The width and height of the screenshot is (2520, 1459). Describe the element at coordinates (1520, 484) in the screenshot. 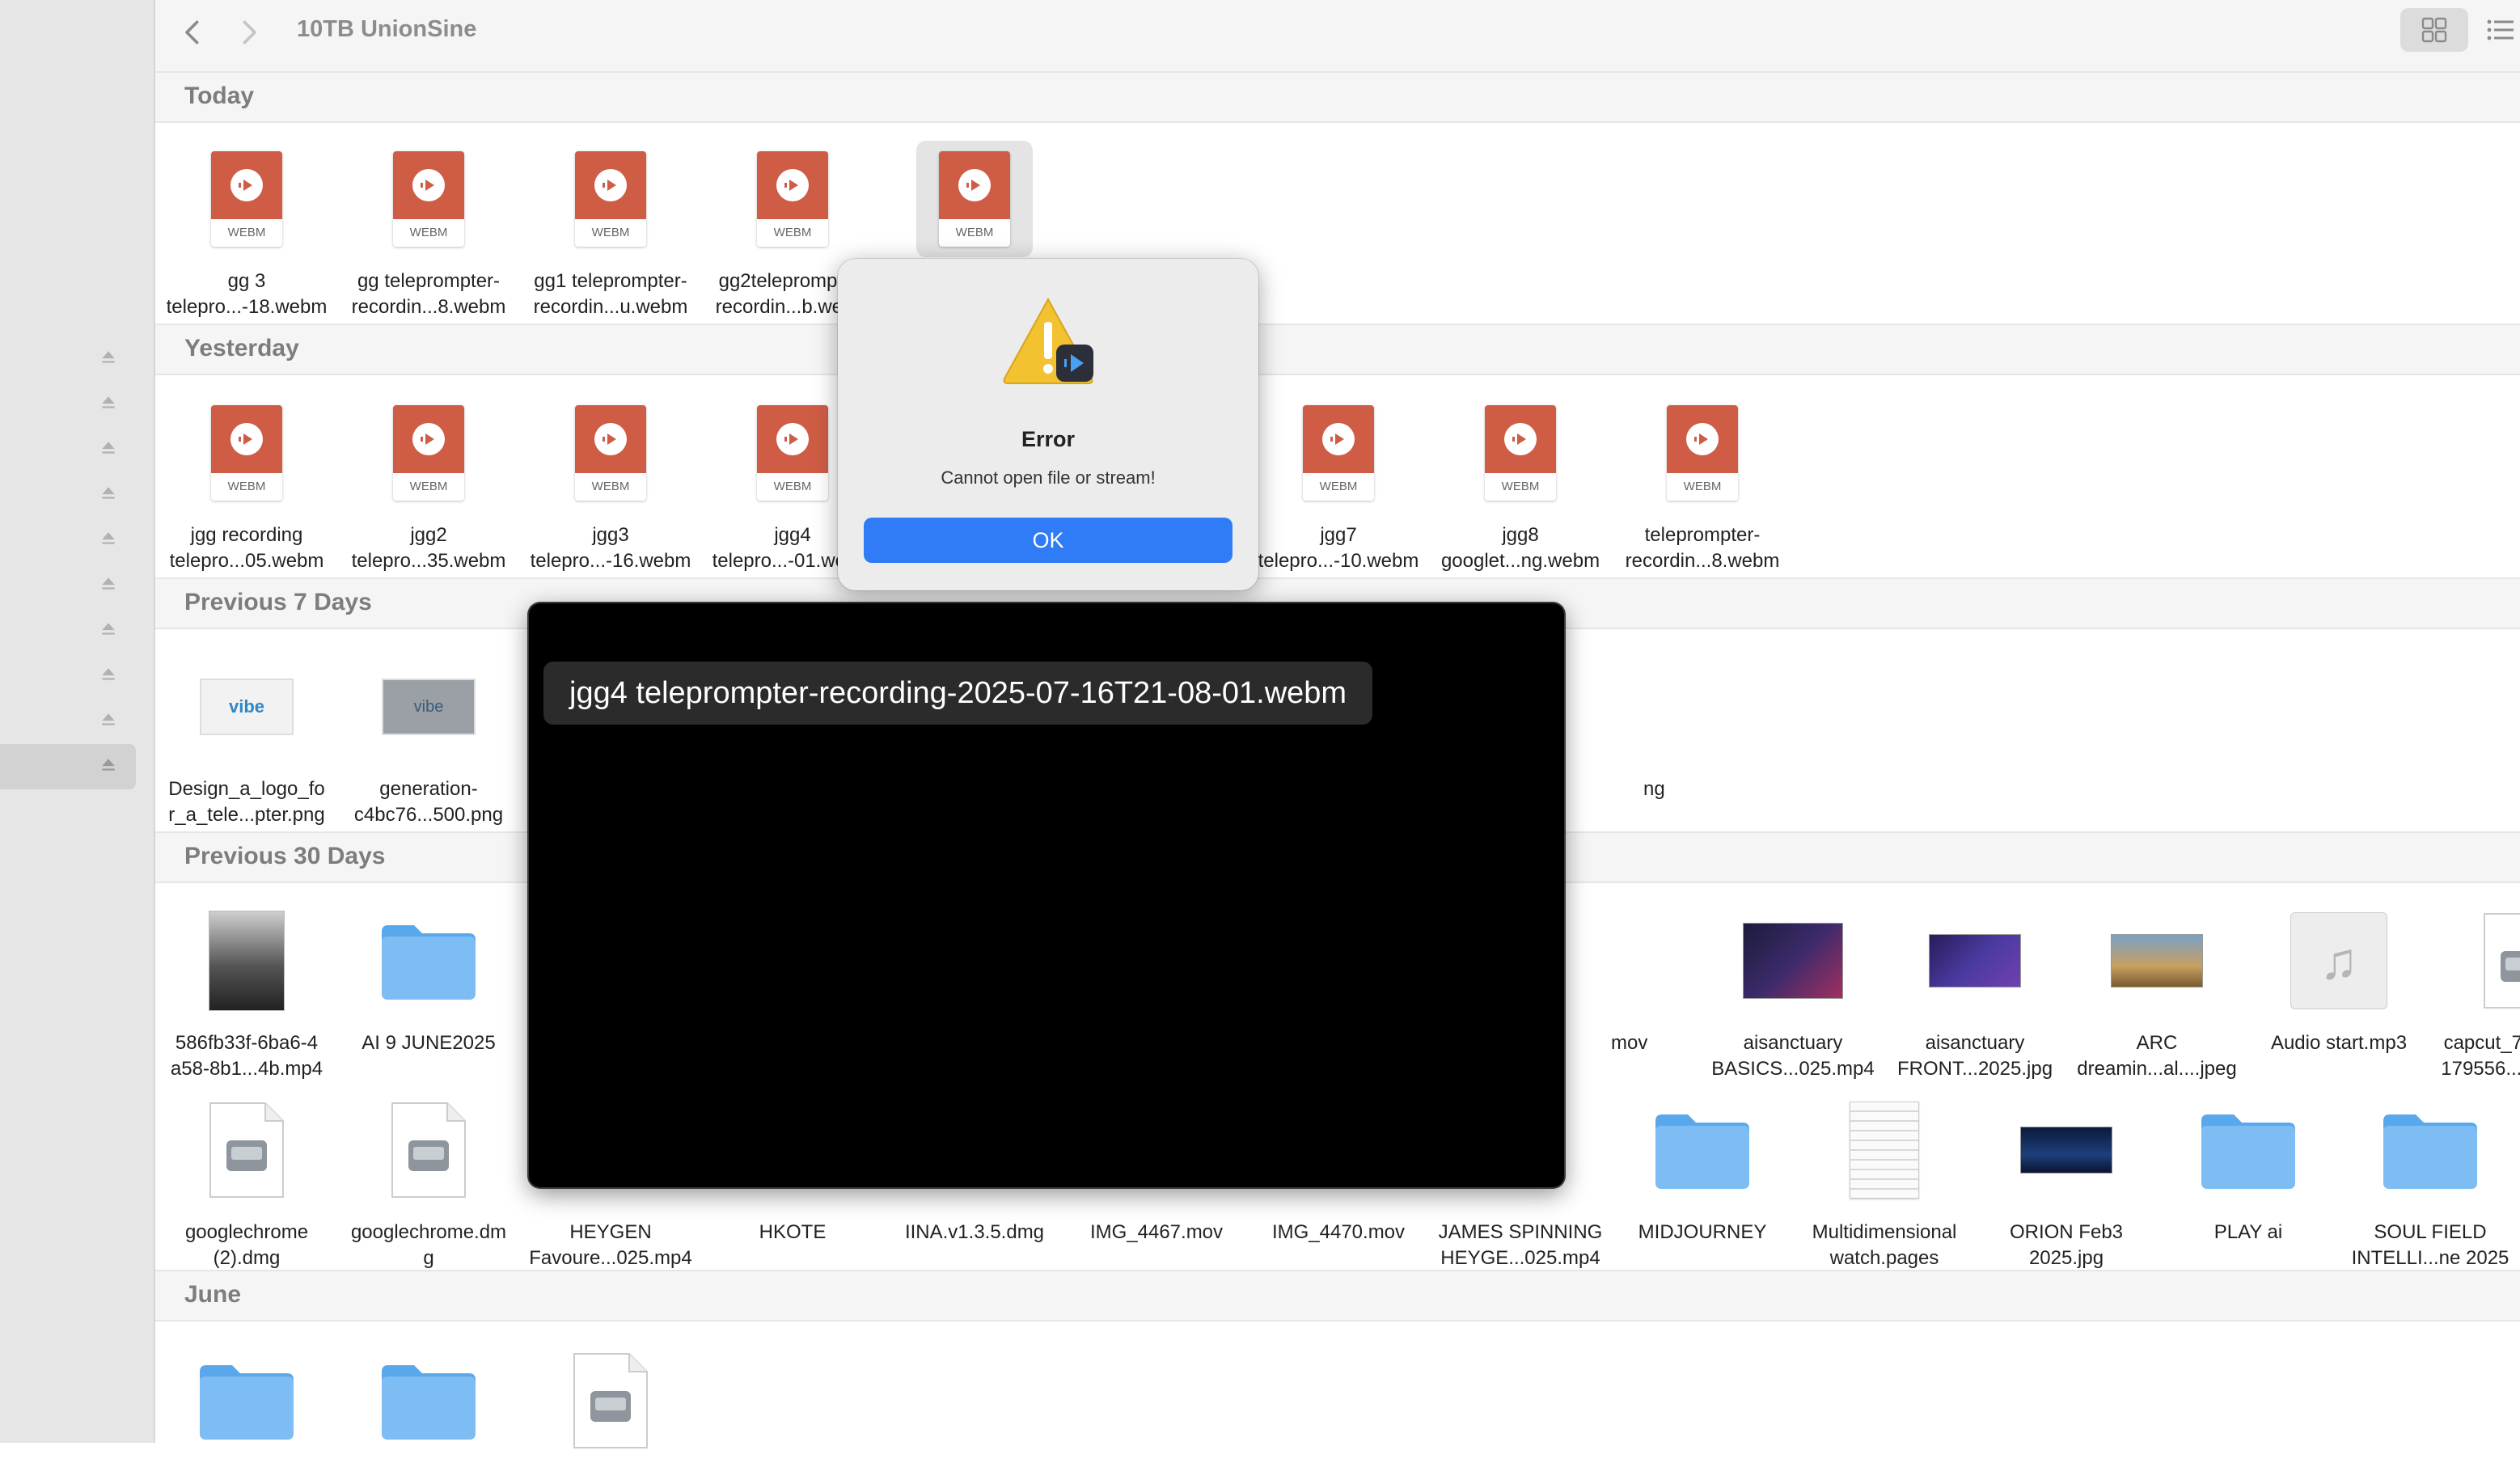

I see `file-item: WEBM jgg8 googlet...ng.webm` at that location.